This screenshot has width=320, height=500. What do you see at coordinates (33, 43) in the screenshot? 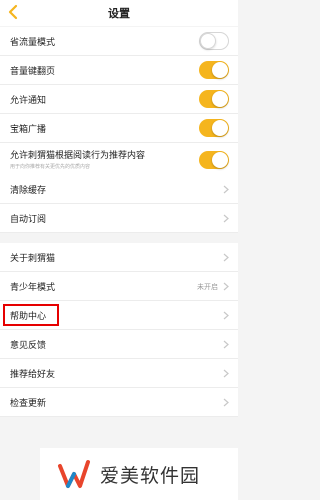
I see `setting-label: 省流量模式` at bounding box center [33, 43].